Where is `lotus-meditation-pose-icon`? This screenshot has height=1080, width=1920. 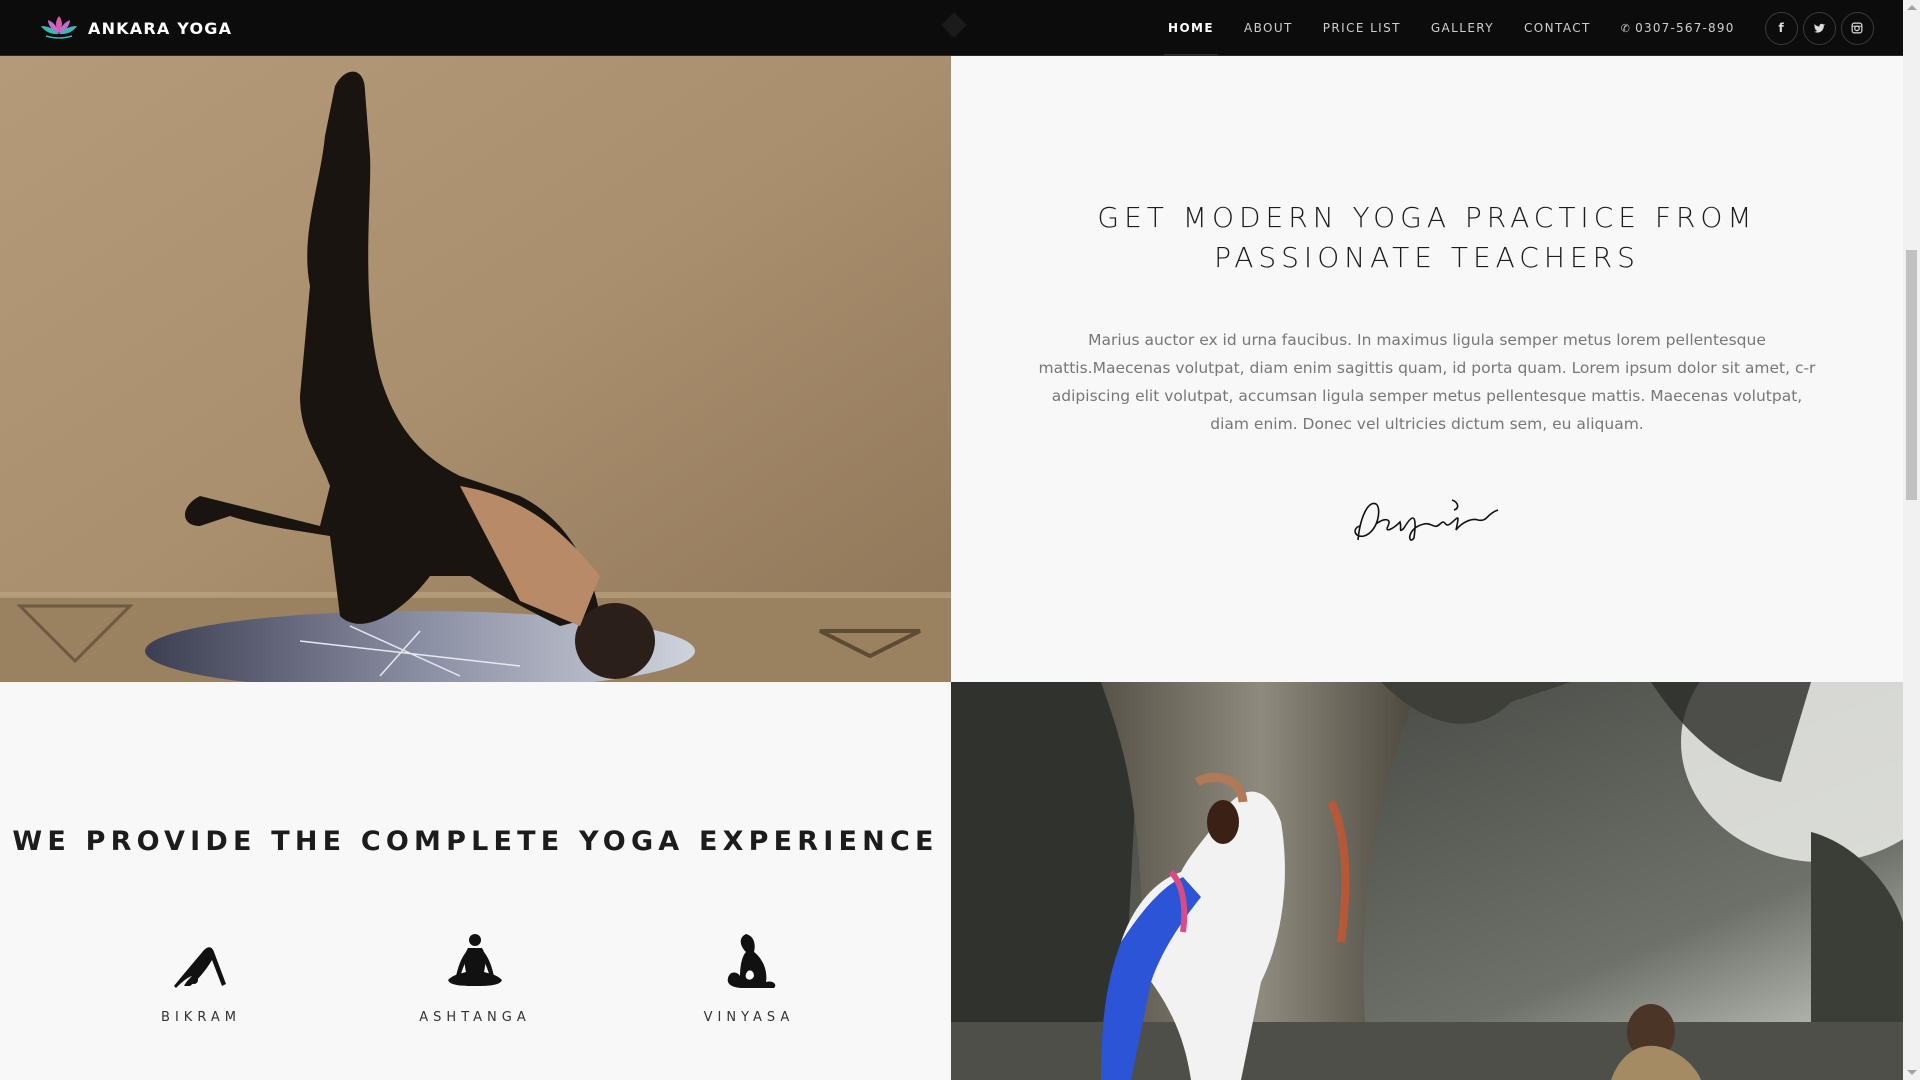
lotus-meditation-pose-icon is located at coordinates (475, 960).